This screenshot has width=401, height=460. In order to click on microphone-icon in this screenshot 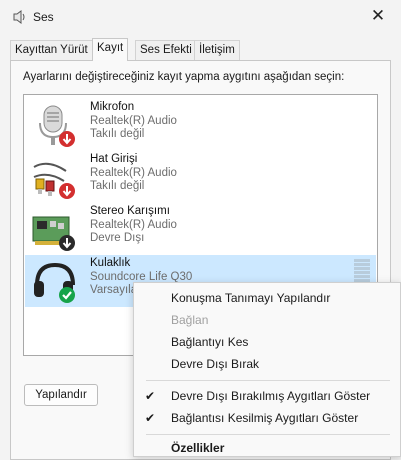, I will do `click(57, 126)`.